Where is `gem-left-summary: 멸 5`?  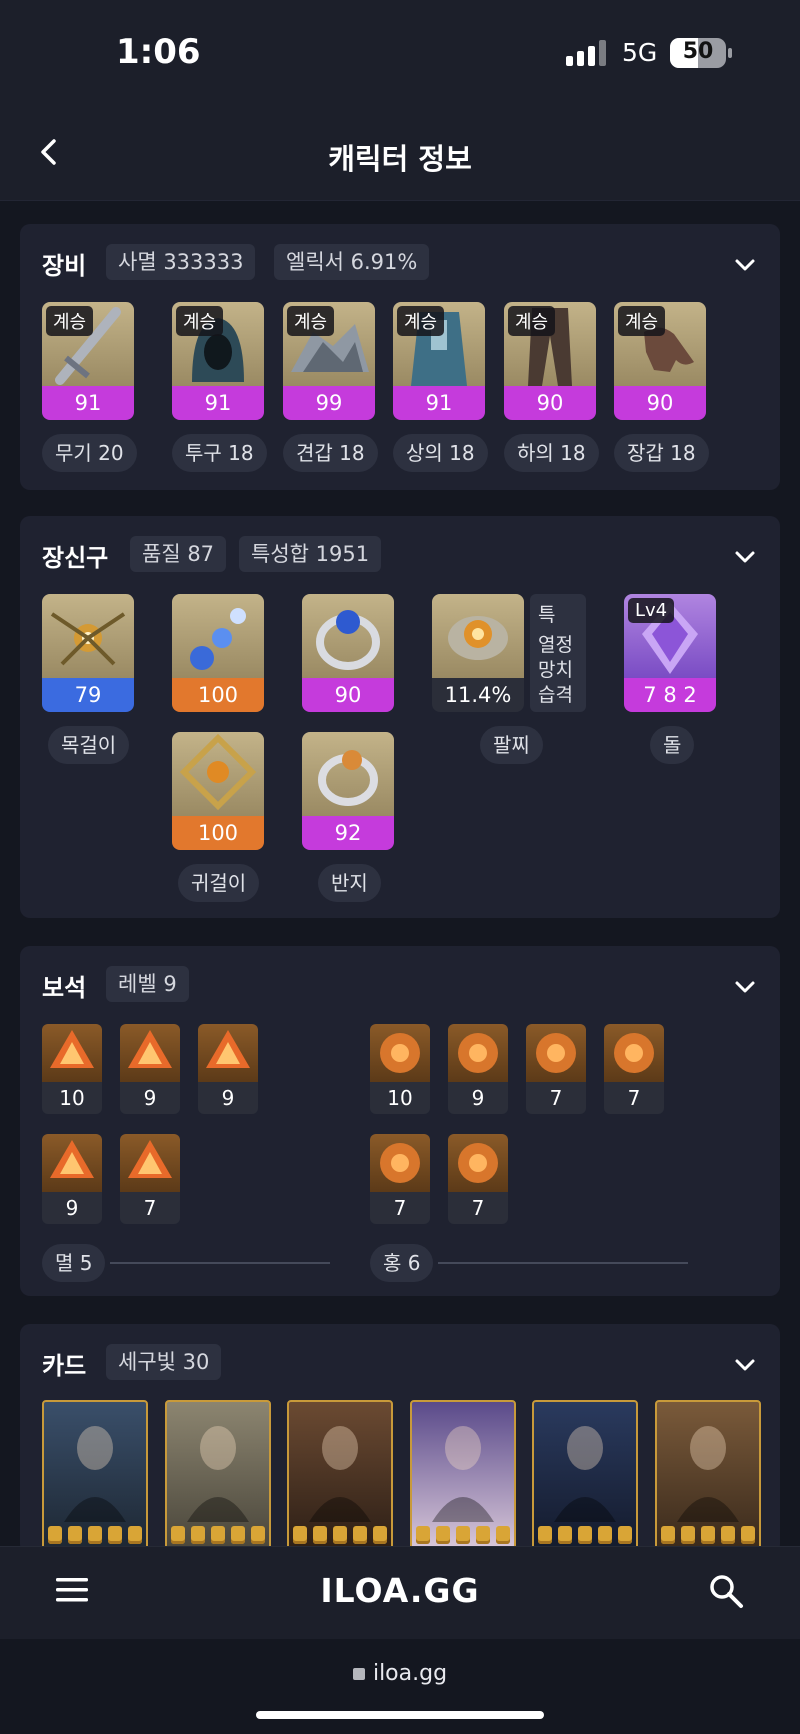 gem-left-summary: 멸 5 is located at coordinates (74, 1263).